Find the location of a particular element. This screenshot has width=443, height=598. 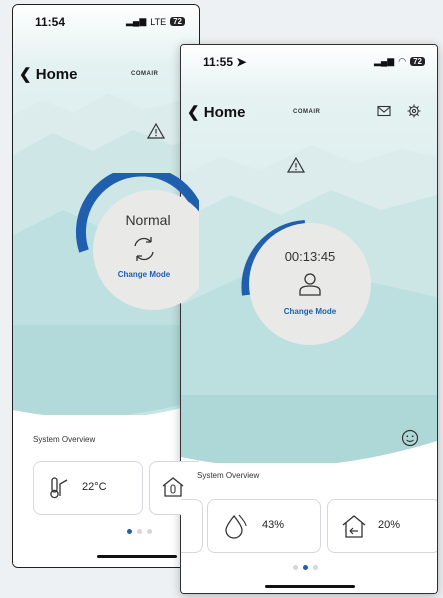

status-time: 11:55 ➤ is located at coordinates (225, 62).